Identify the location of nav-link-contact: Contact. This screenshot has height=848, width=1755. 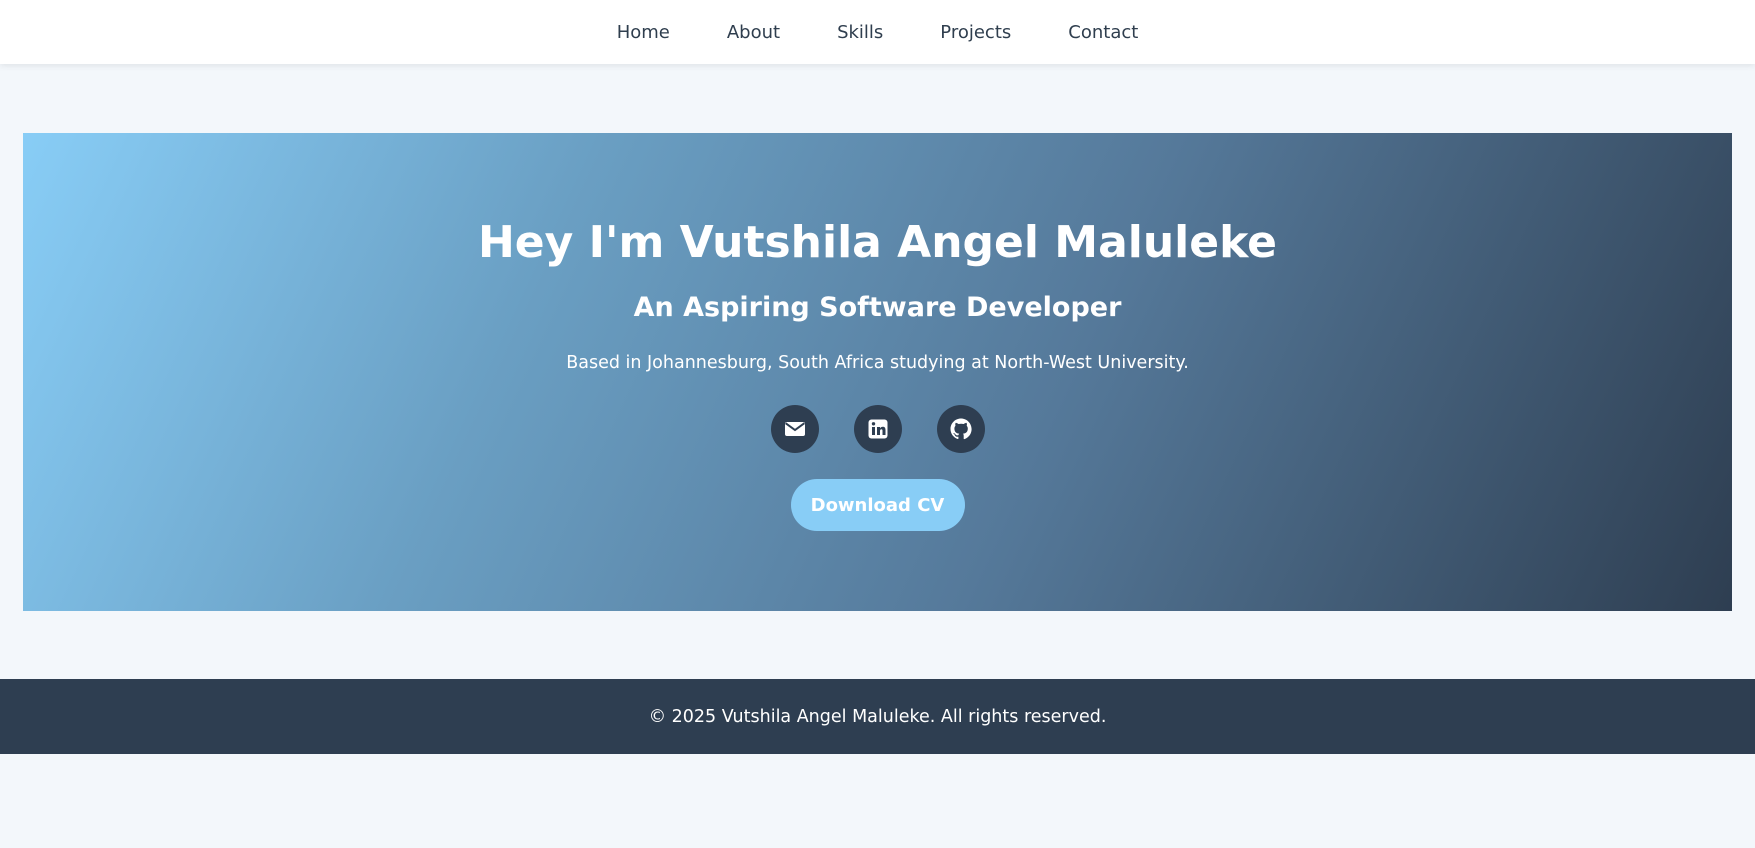
(1103, 32).